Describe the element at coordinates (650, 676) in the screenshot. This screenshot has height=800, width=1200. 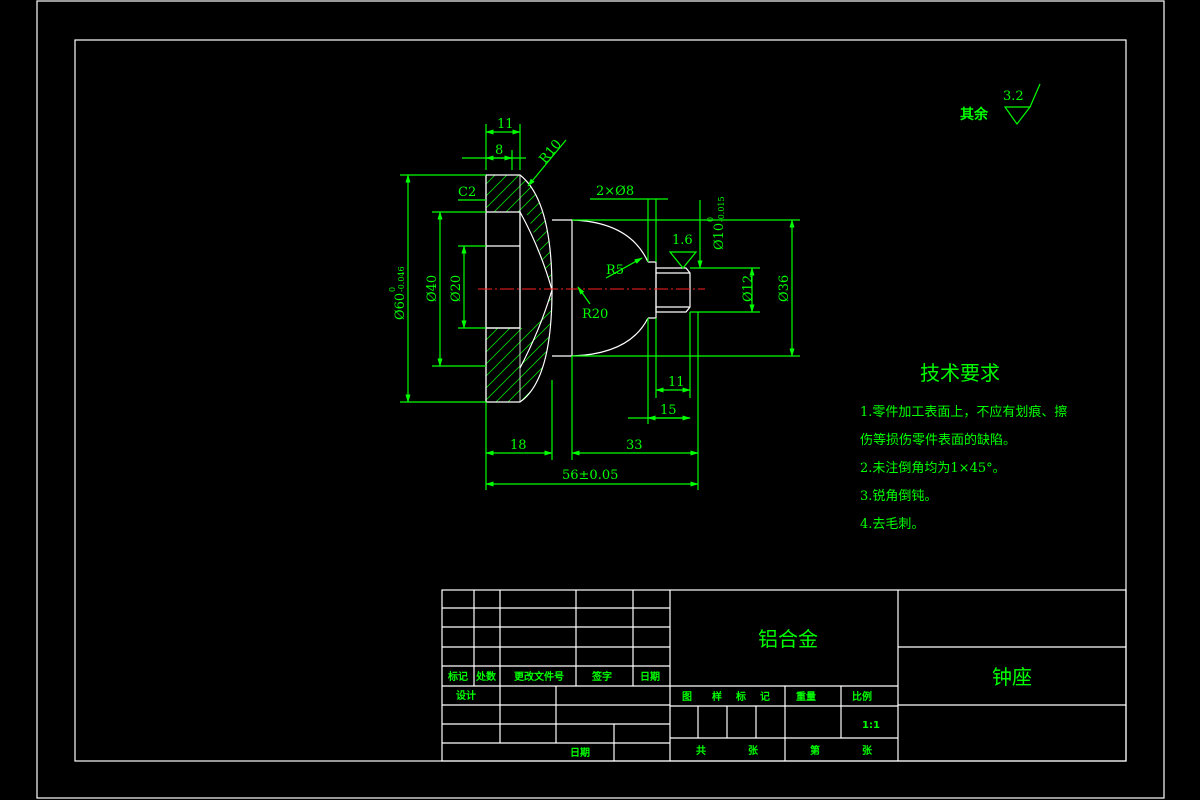
I see `rev-header-date: 日期` at that location.